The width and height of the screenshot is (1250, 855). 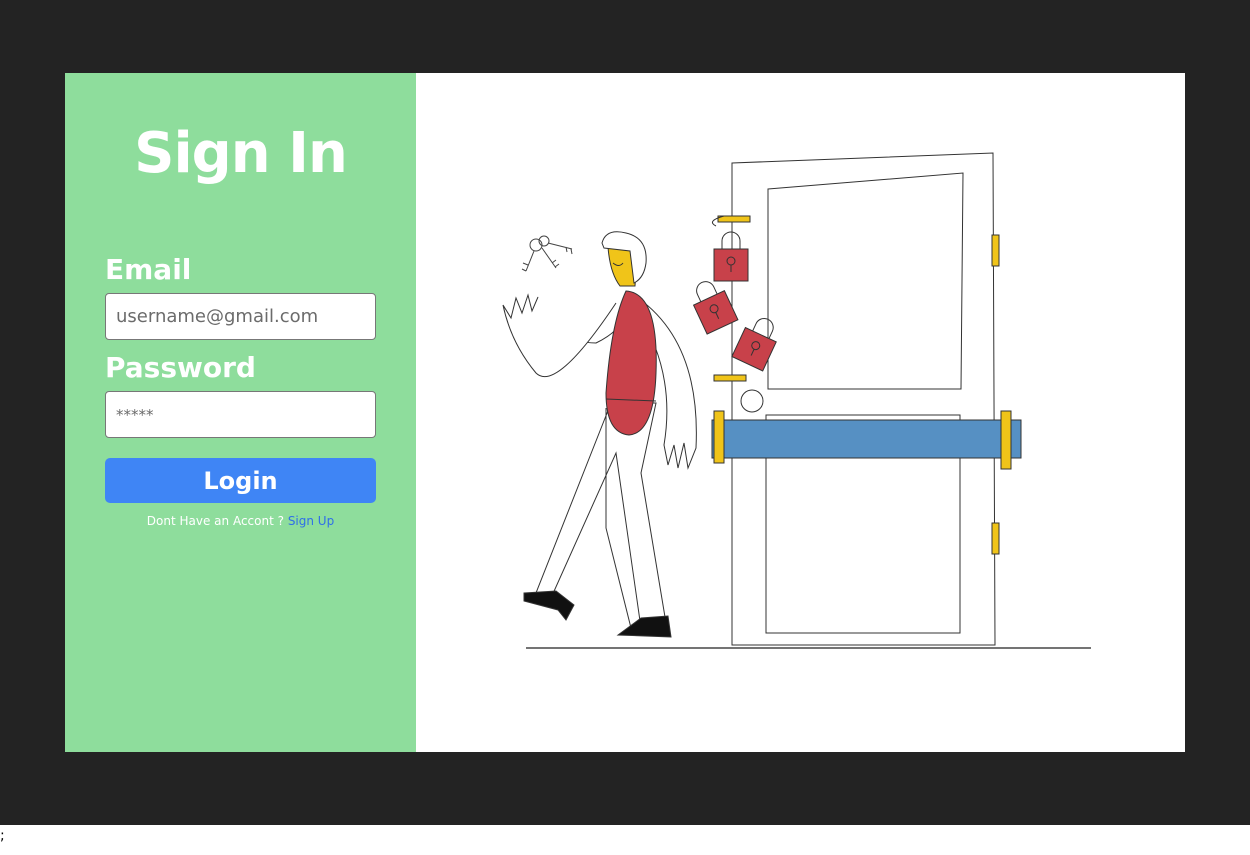 What do you see at coordinates (215, 521) in the screenshot?
I see `no-account-text: Dont Have an Accont ?` at bounding box center [215, 521].